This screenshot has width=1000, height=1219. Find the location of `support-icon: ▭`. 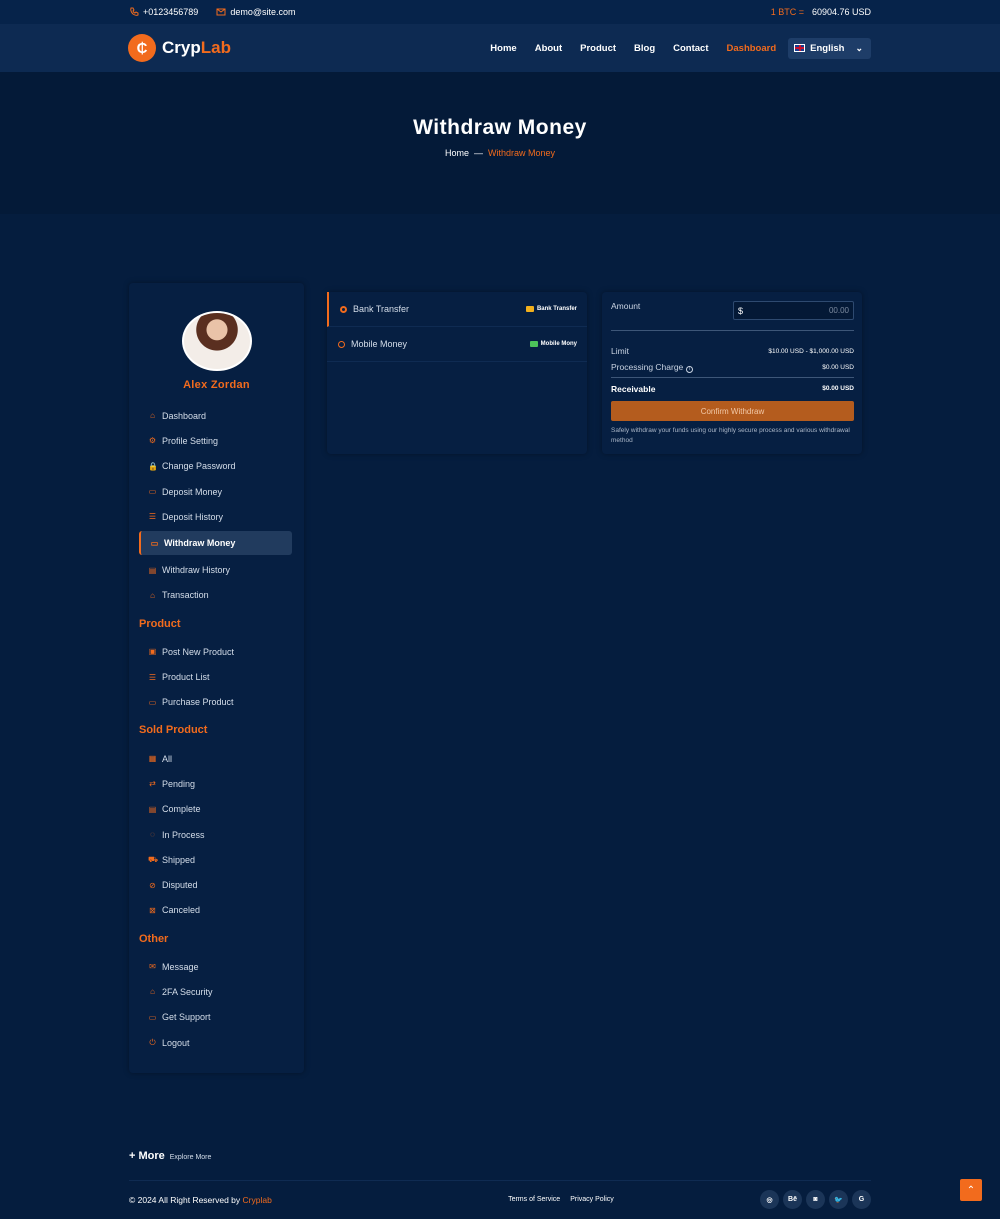

support-icon: ▭ is located at coordinates (152, 1017).